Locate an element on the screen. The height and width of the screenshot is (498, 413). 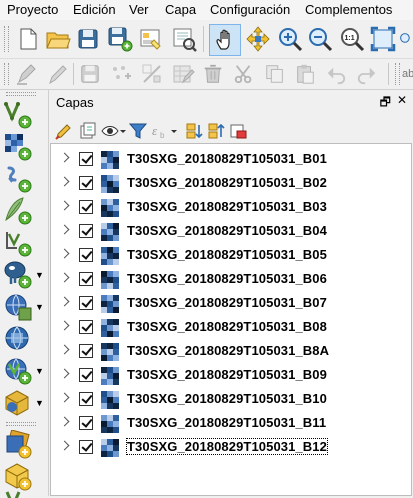
zoom-native-icon: 1:1 is located at coordinates (352, 39).